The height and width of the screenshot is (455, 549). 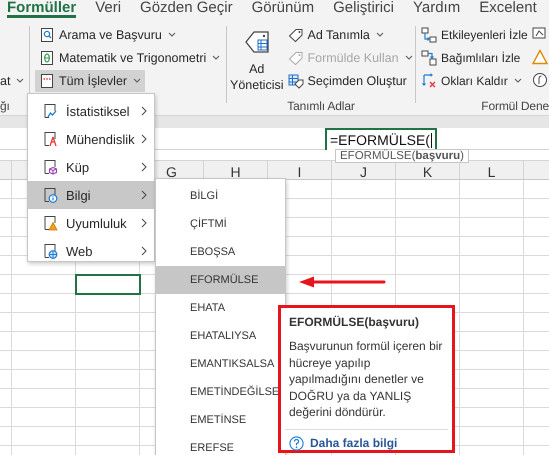 I want to click on menu-item: Mühendislik, so click(x=91, y=139).